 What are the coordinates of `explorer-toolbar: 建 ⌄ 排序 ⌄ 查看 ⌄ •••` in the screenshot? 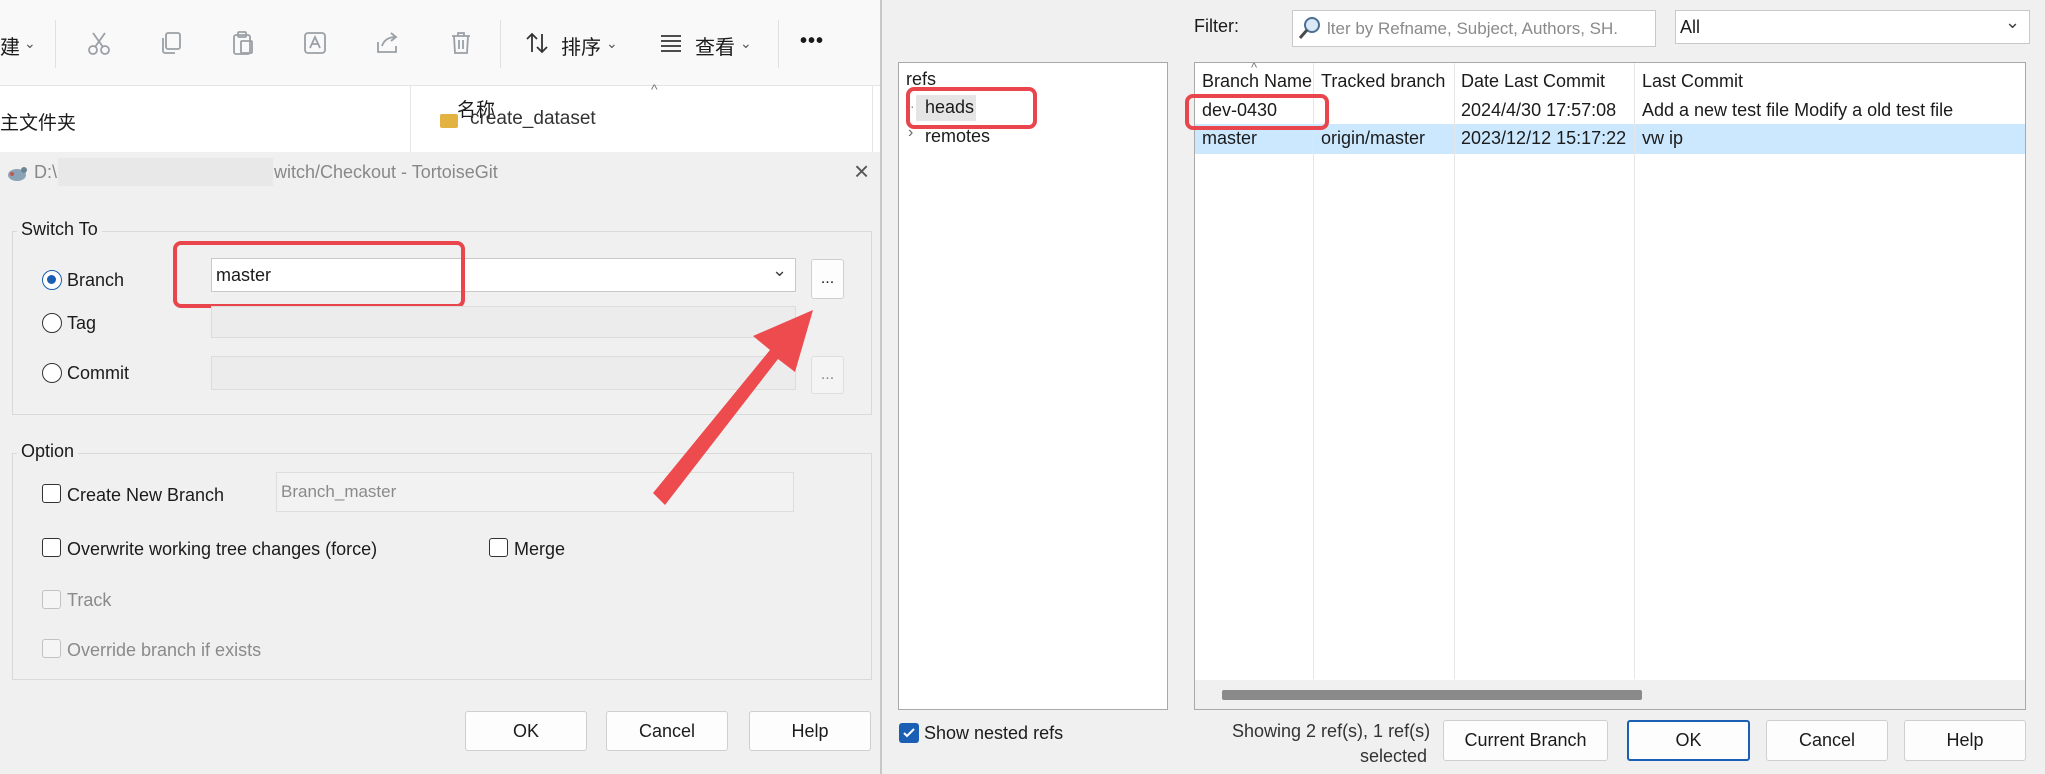 It's located at (440, 43).